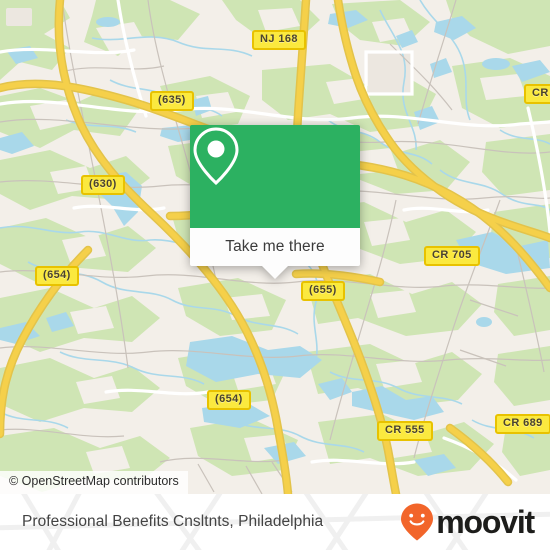 The image size is (550, 550). I want to click on road-shield-635: (635), so click(172, 101).